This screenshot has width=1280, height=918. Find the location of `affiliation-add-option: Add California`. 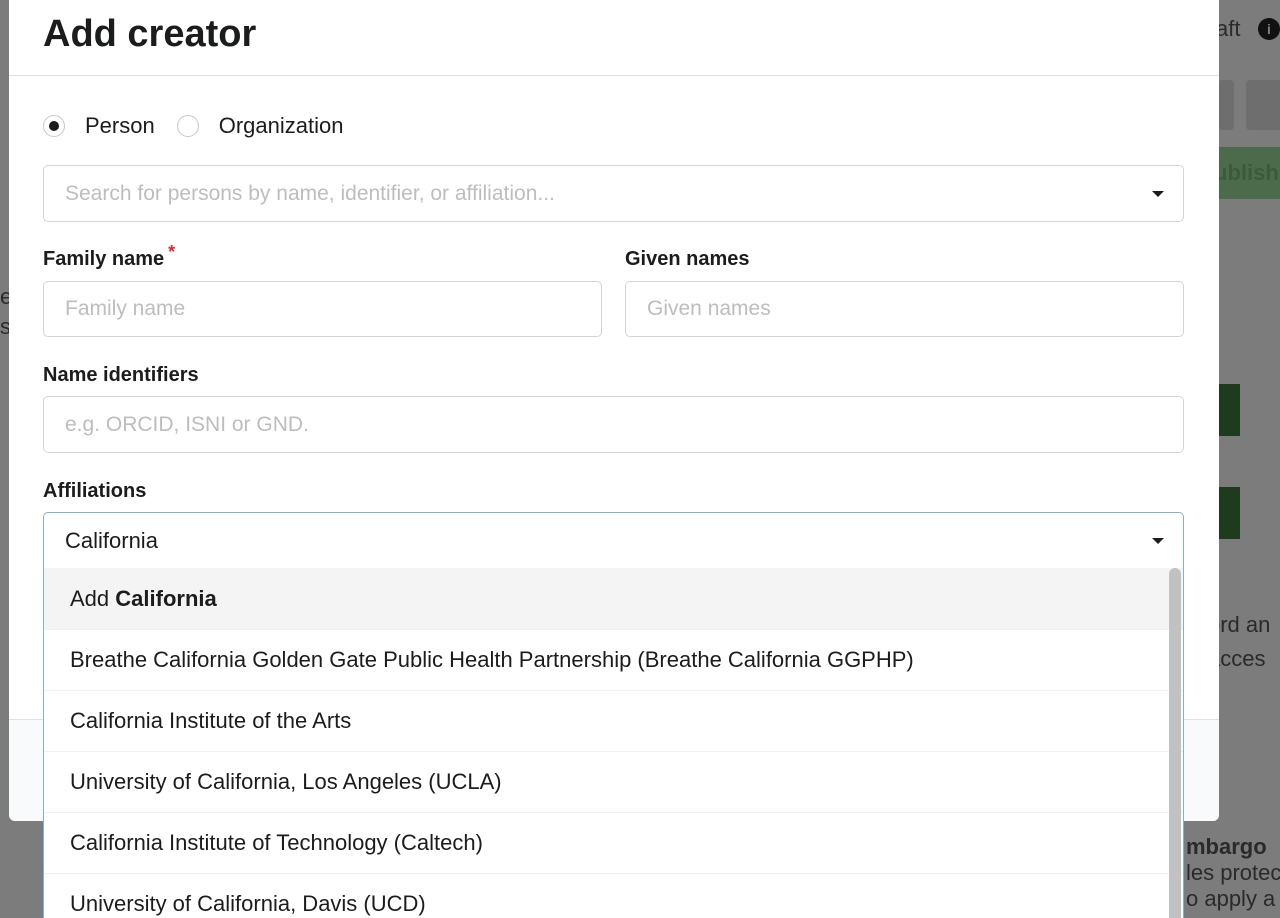

affiliation-add-option: Add California is located at coordinates (613, 598).